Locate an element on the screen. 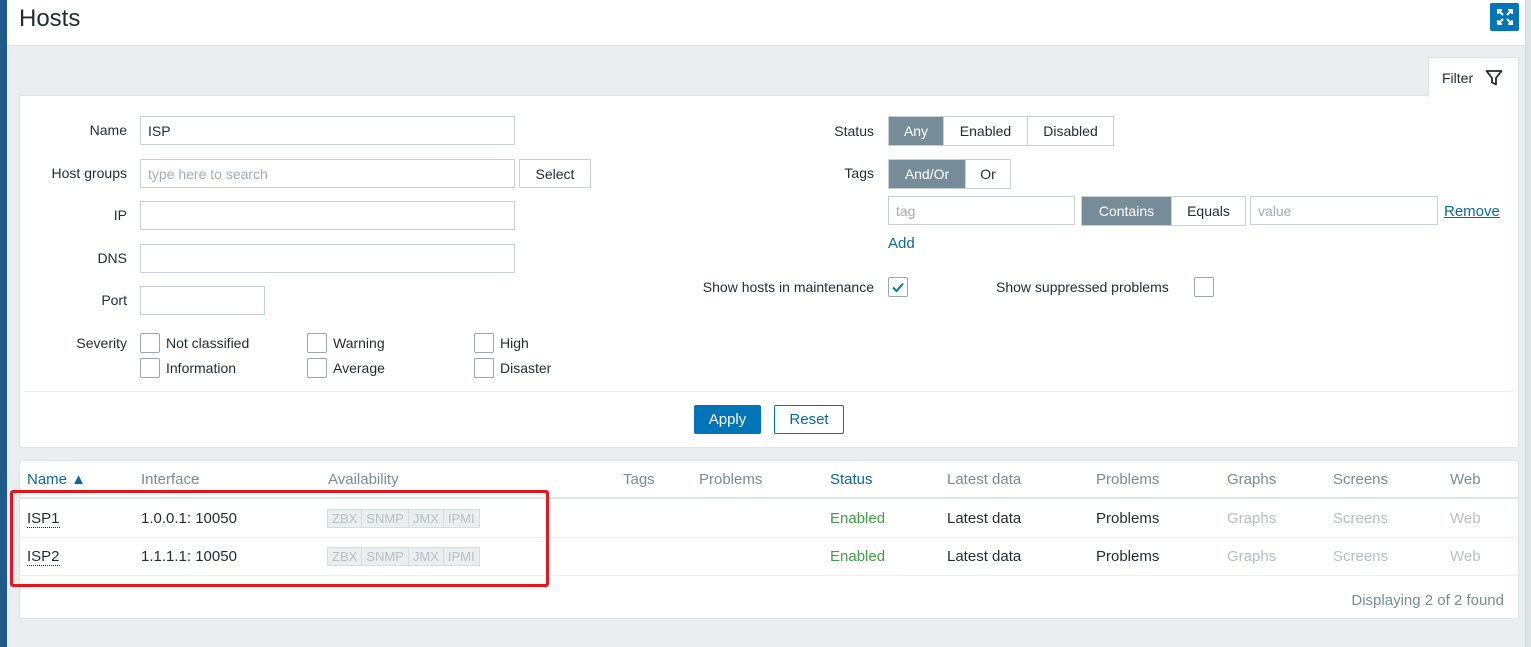  host-interface: 1.1.1.1: 10050 is located at coordinates (189, 556).